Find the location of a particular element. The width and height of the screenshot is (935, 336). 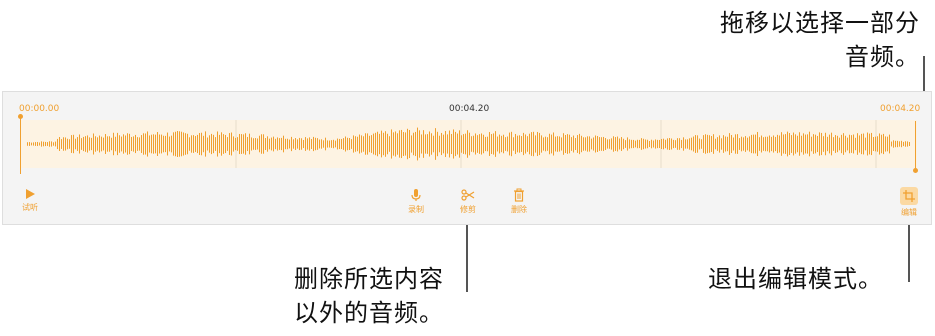

edit-button: 编辑 is located at coordinates (909, 202).